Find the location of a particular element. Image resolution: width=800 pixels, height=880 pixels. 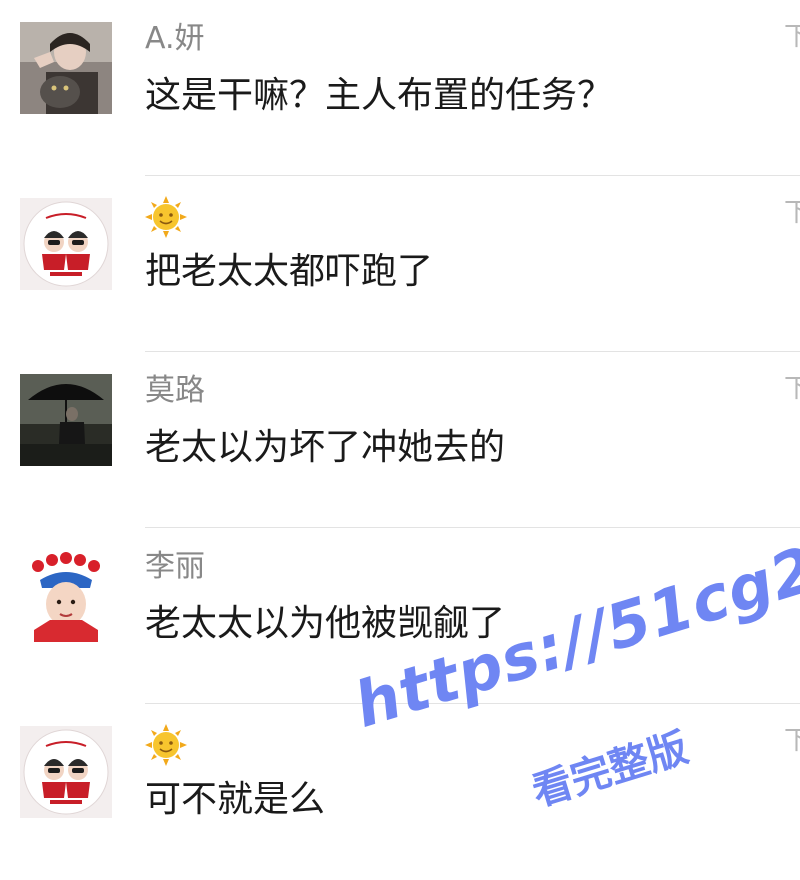

comment-text: 老太以为坏了冲她去的 is located at coordinates (325, 447).